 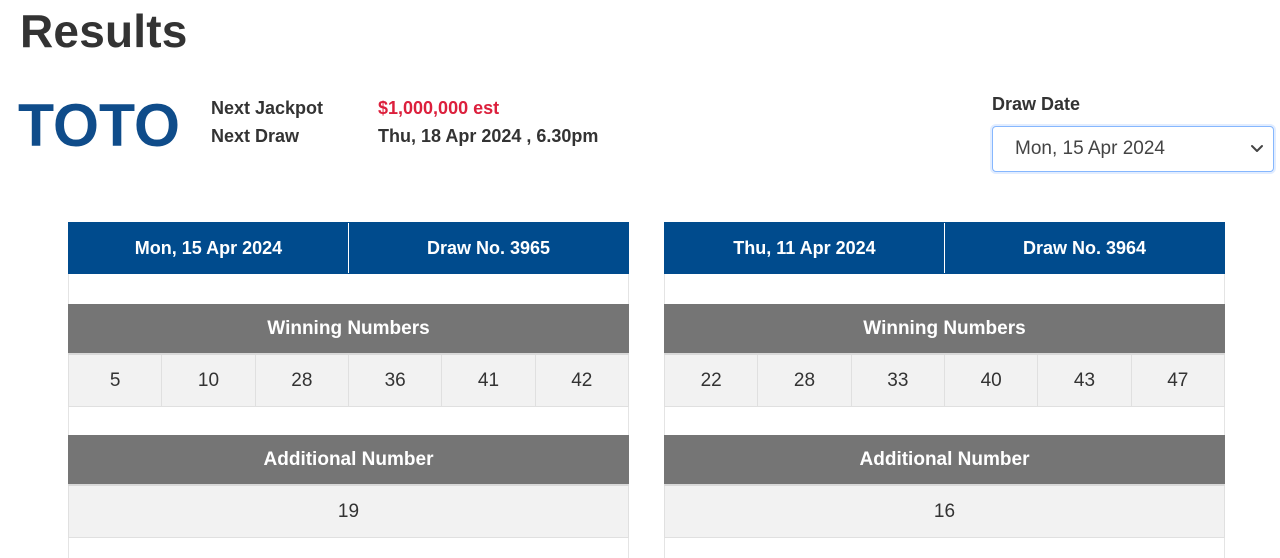 I want to click on next-draw-value: Thu, 18 Apr 2024 , 6.30pm, so click(x=488, y=135).